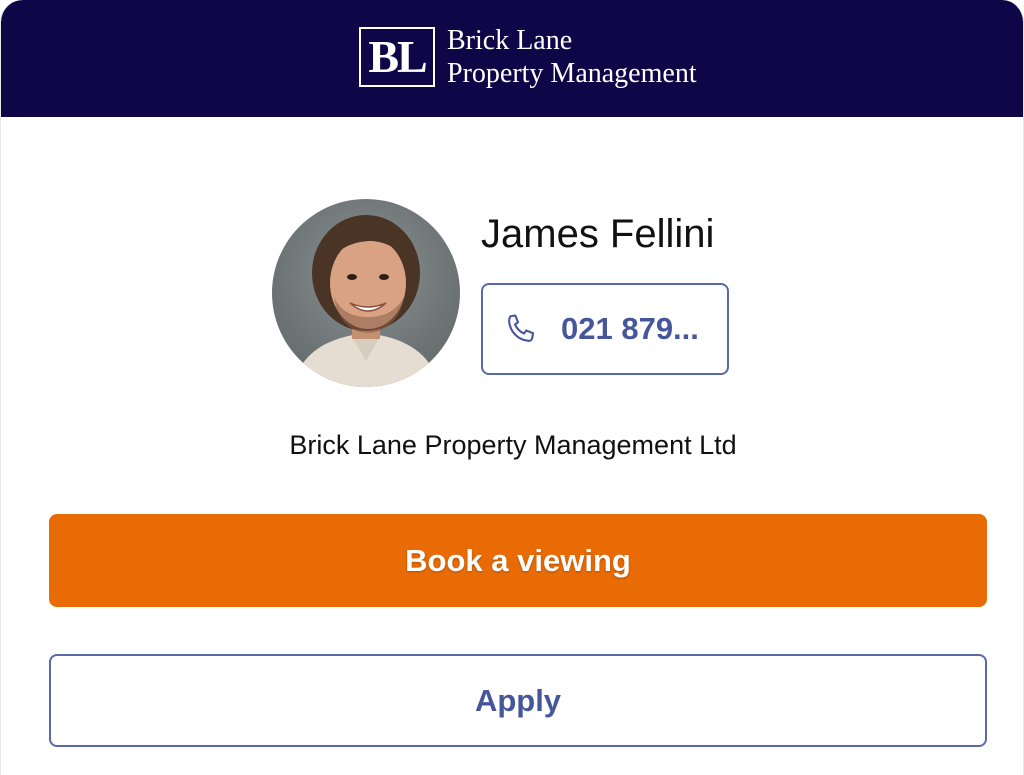  I want to click on apply-button: Apply, so click(518, 700).